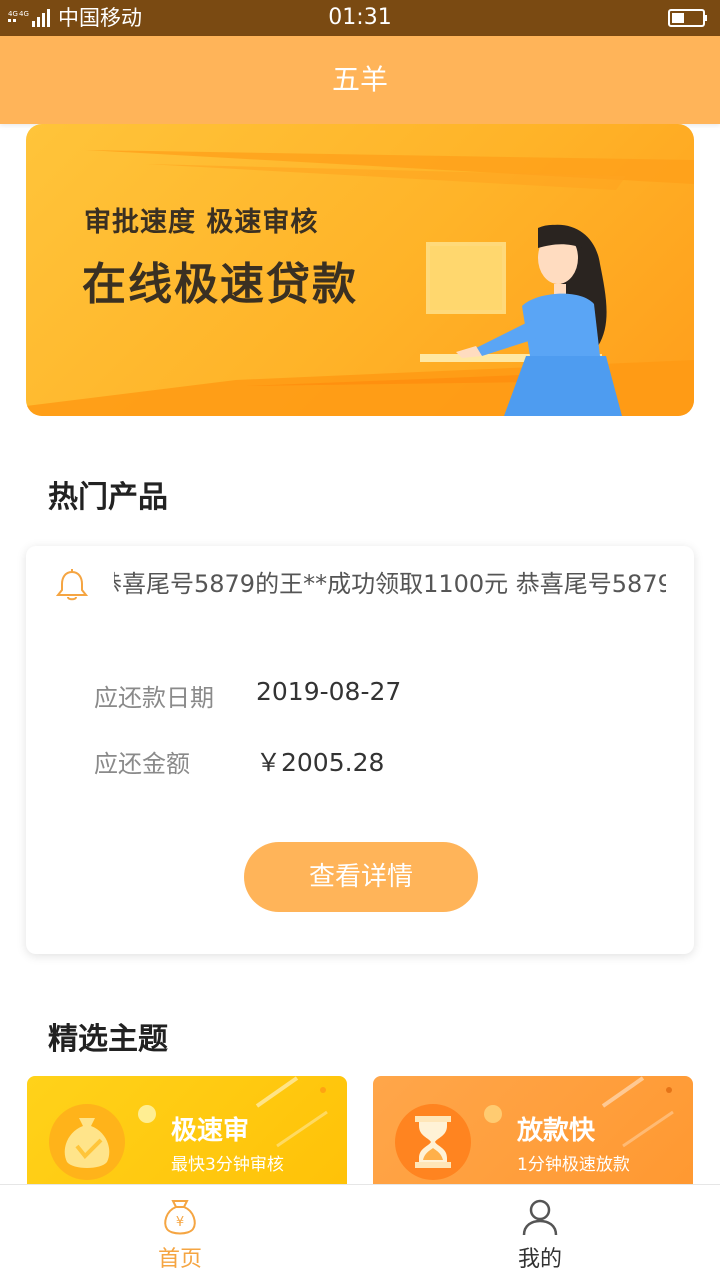 This screenshot has width=720, height=1280. I want to click on nav-bar: 五羊, so click(360, 80).